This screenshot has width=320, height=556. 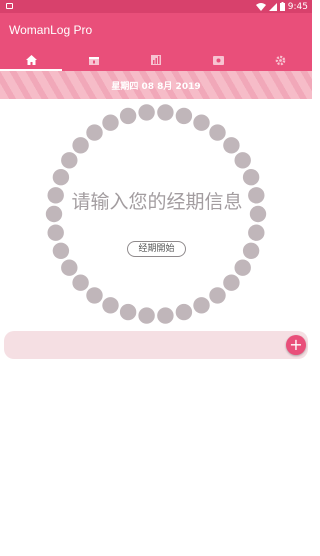 I want to click on tab-chart, so click(x=156, y=60).